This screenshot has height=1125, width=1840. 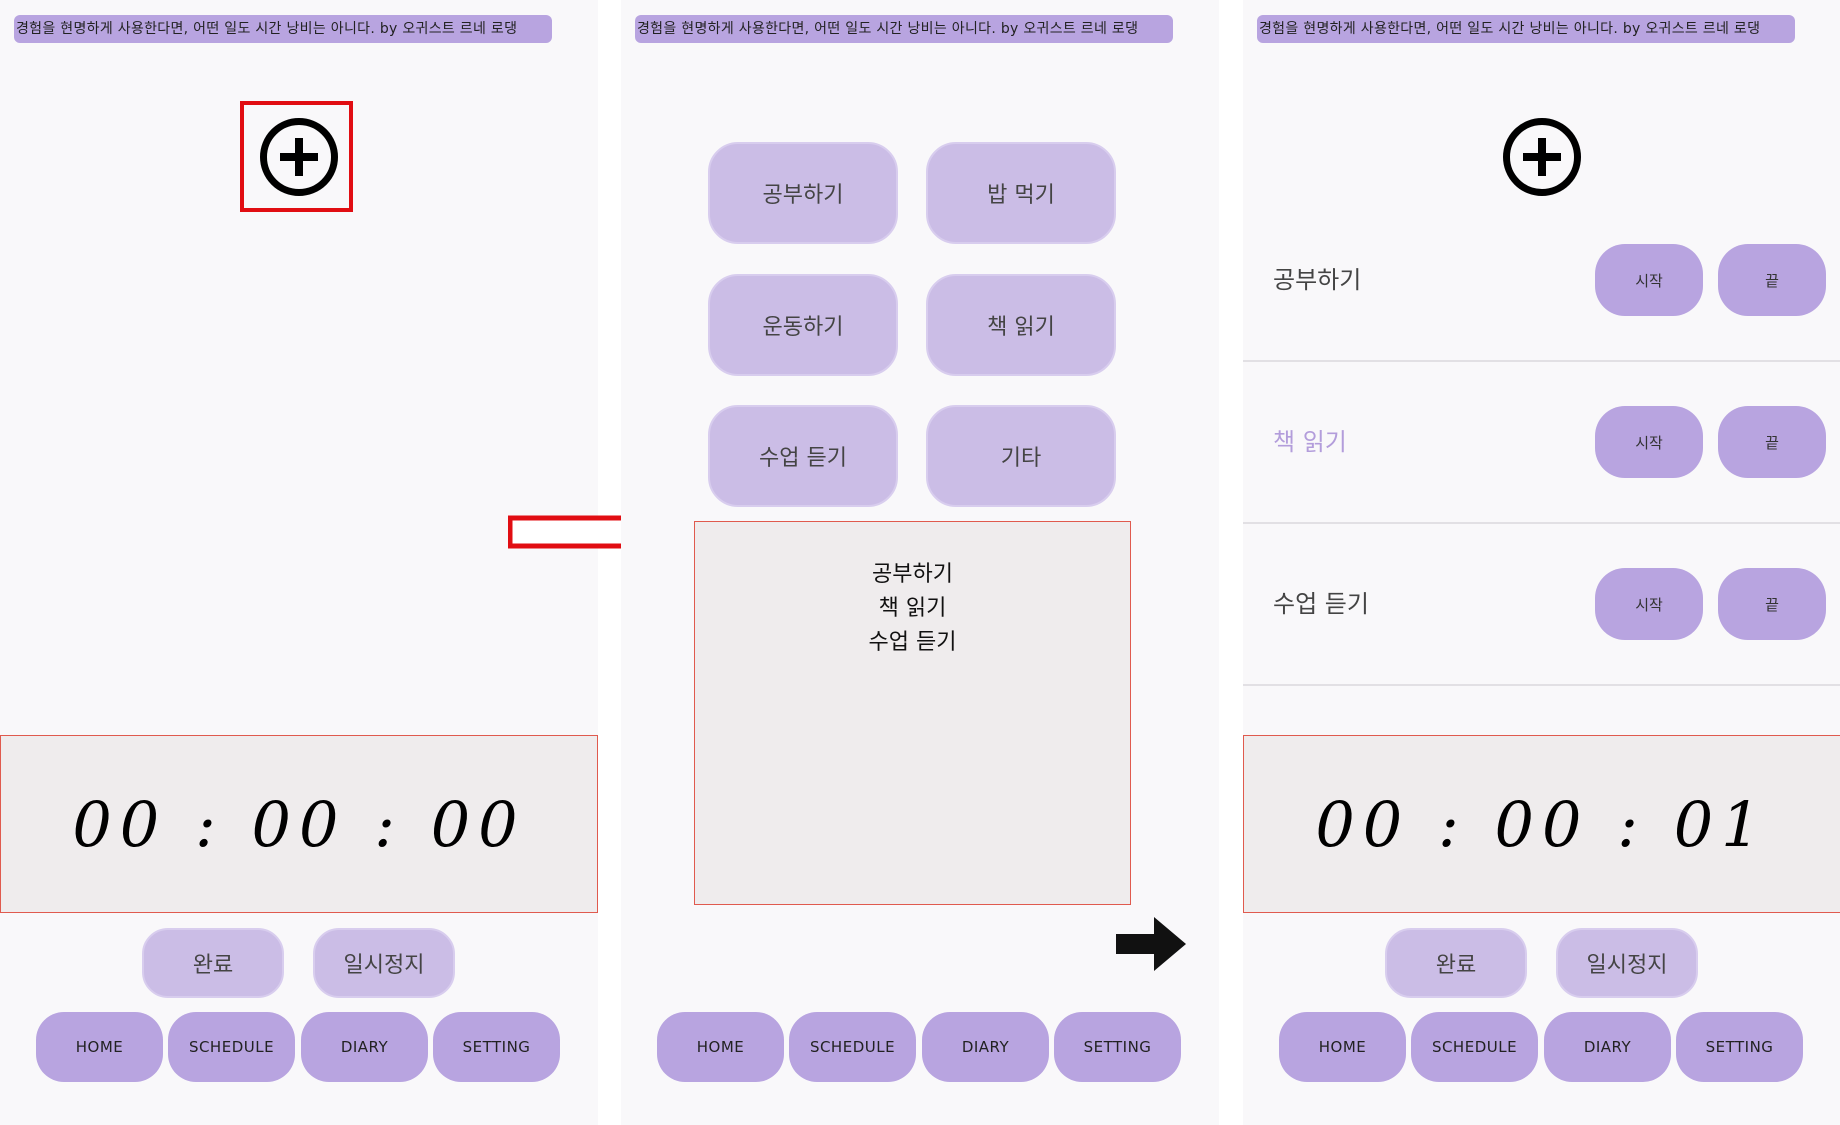 I want to click on activity-button: 밥 먹기, so click(x=1021, y=193).